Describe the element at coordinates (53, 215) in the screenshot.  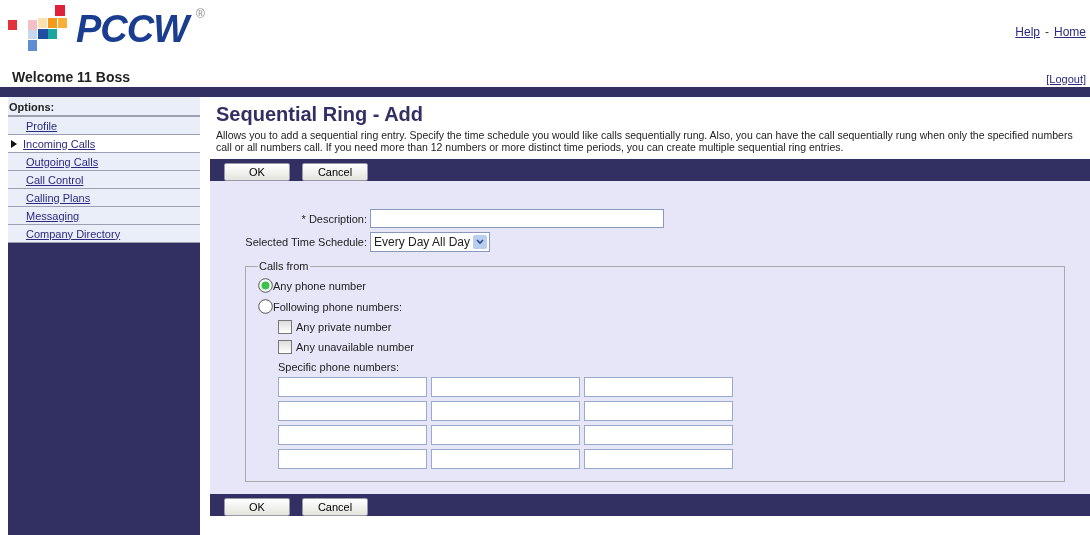
I see `menu-link: Messaging` at that location.